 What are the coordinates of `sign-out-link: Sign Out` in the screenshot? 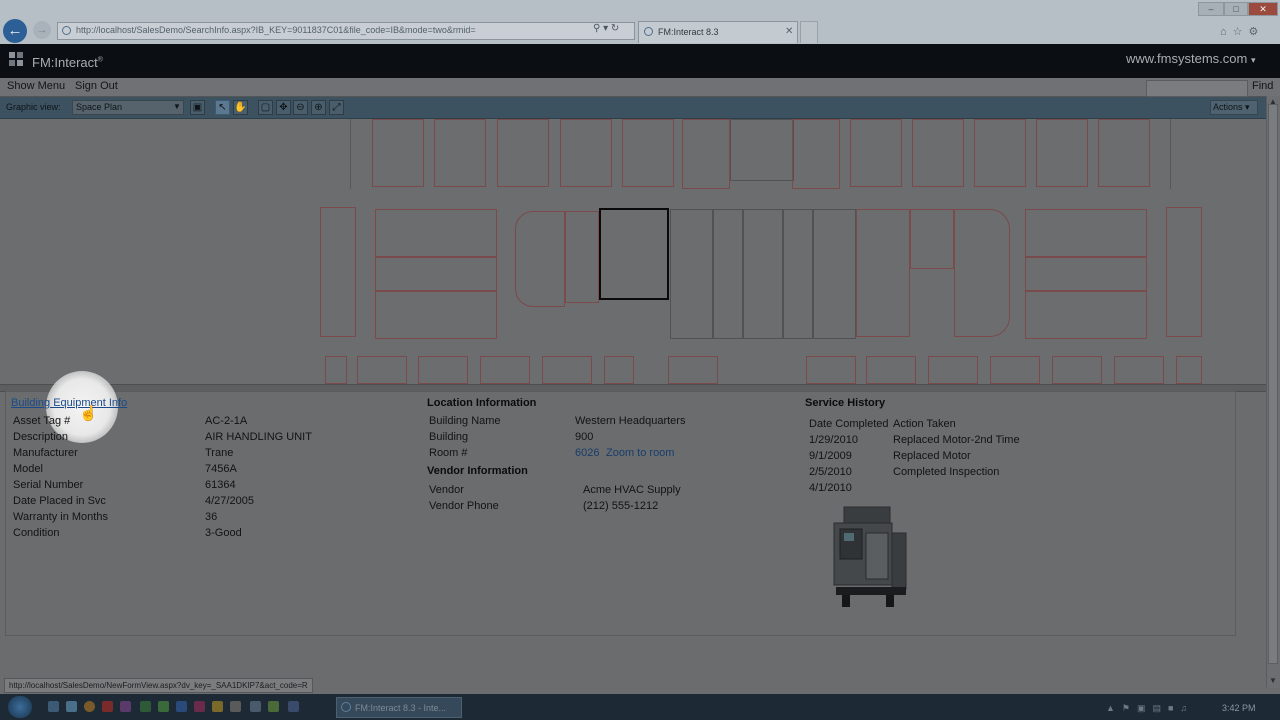 It's located at (96, 86).